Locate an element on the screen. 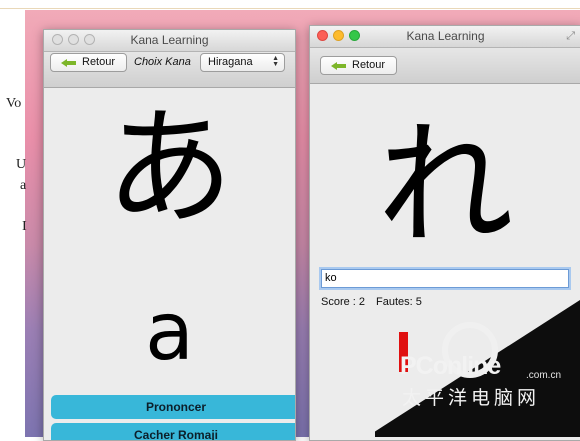 This screenshot has width=580, height=441. kana-character: あ is located at coordinates (169, 168).